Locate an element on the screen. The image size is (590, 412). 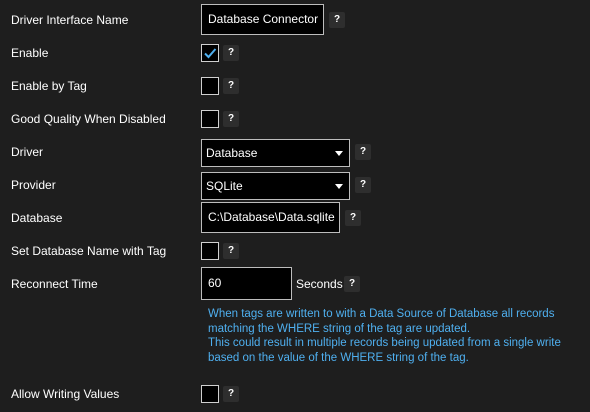
good-quality-label: Good Quality When Disabled is located at coordinates (88, 119).